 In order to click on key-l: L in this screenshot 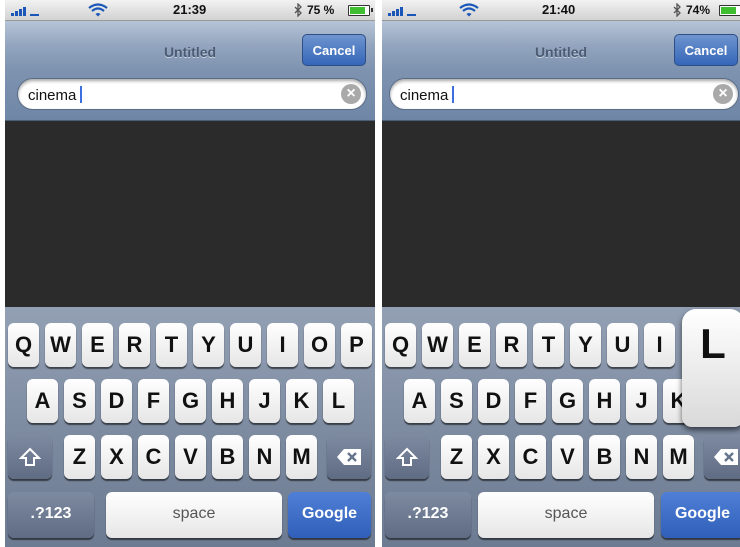, I will do `click(338, 401)`.